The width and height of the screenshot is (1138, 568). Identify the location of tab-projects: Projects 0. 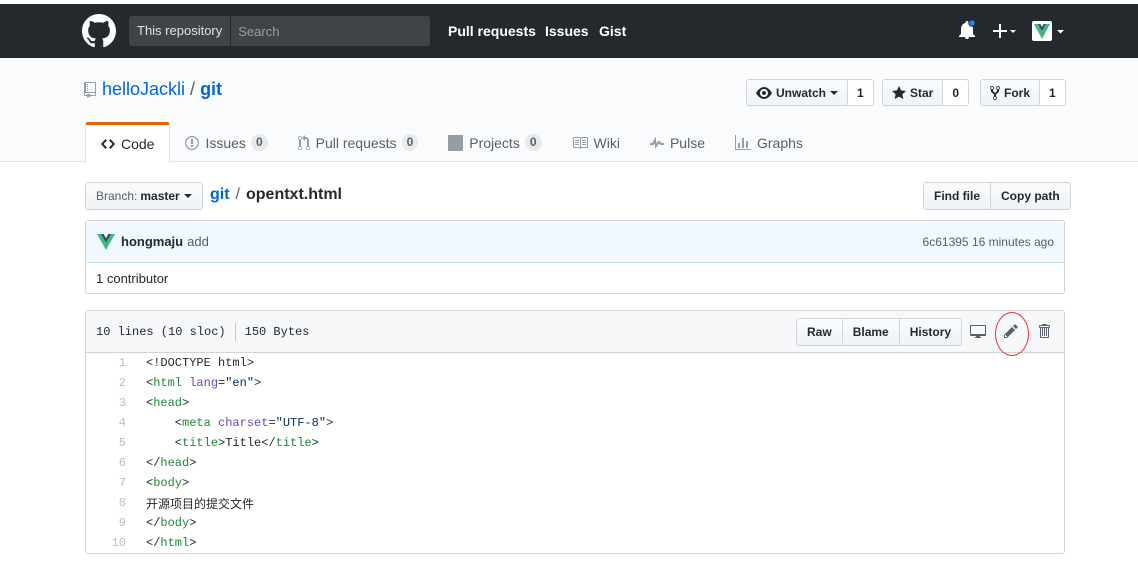
(494, 142).